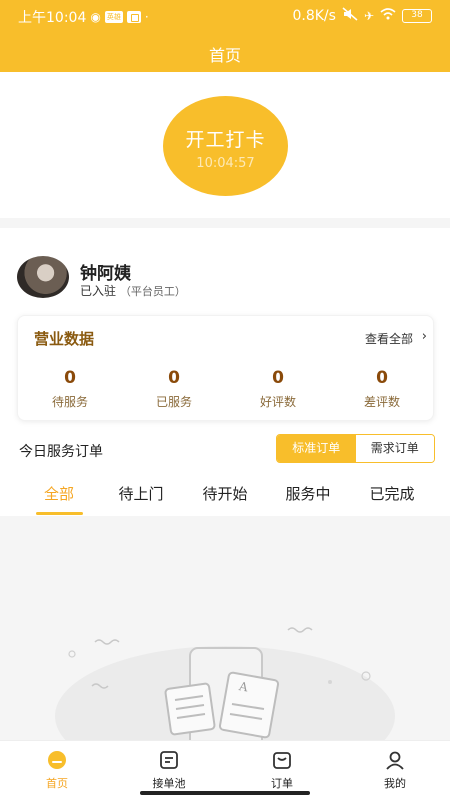 The image size is (450, 800). What do you see at coordinates (59, 513) in the screenshot?
I see `active-tab-indicator` at bounding box center [59, 513].